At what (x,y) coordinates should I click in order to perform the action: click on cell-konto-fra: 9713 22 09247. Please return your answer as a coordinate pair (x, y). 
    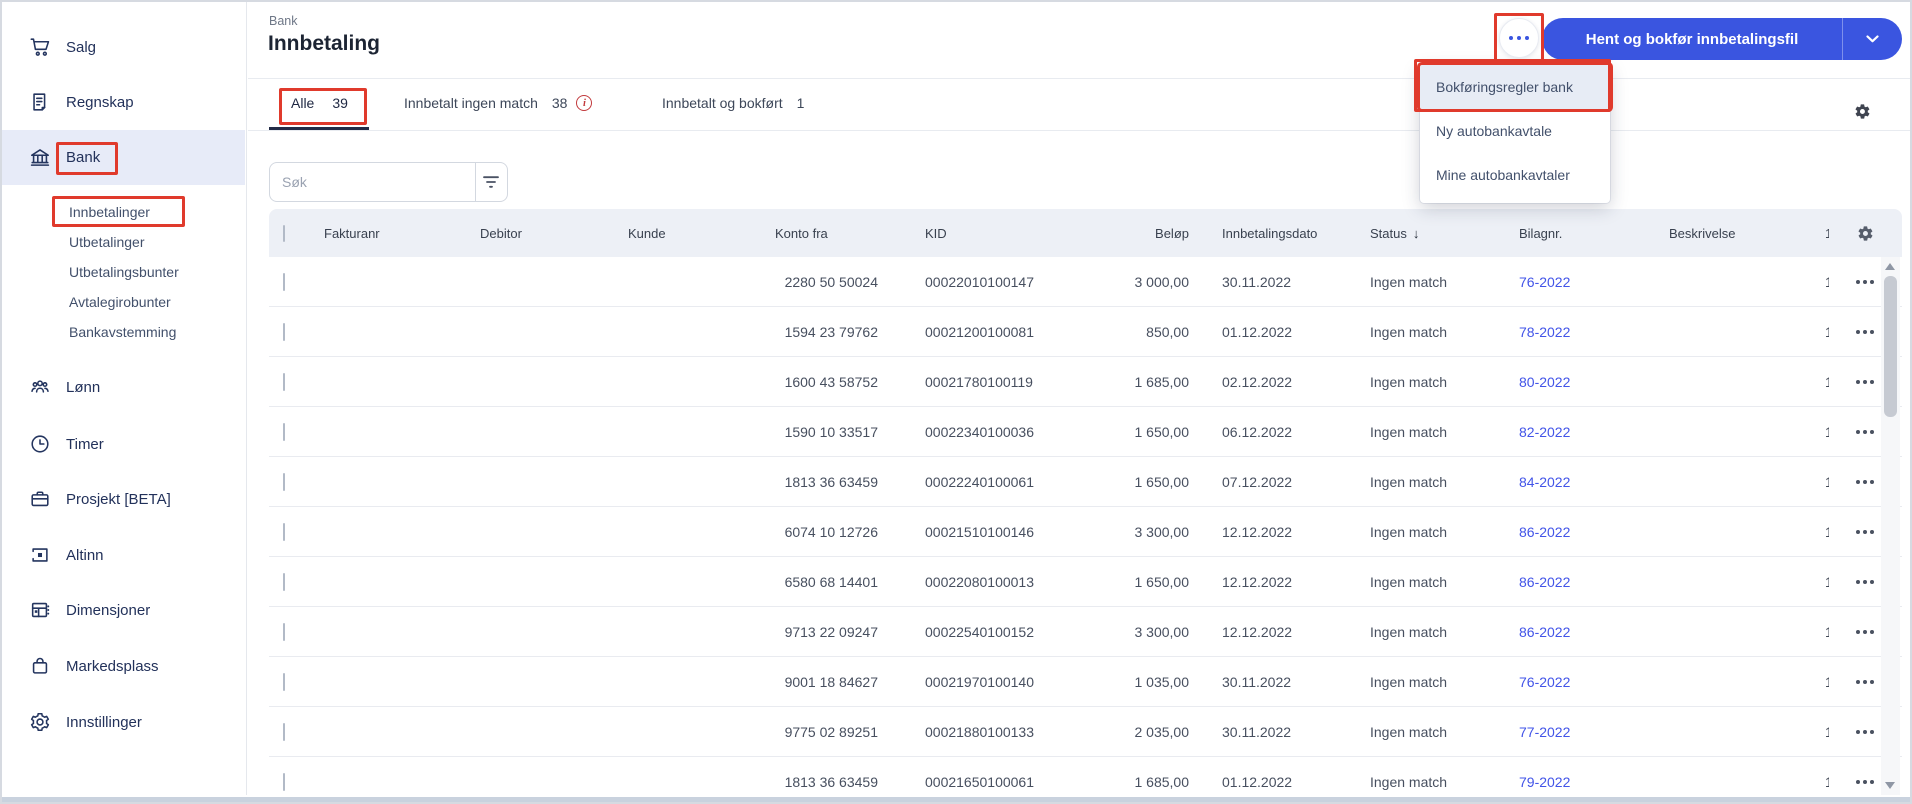
    Looking at the image, I should click on (831, 631).